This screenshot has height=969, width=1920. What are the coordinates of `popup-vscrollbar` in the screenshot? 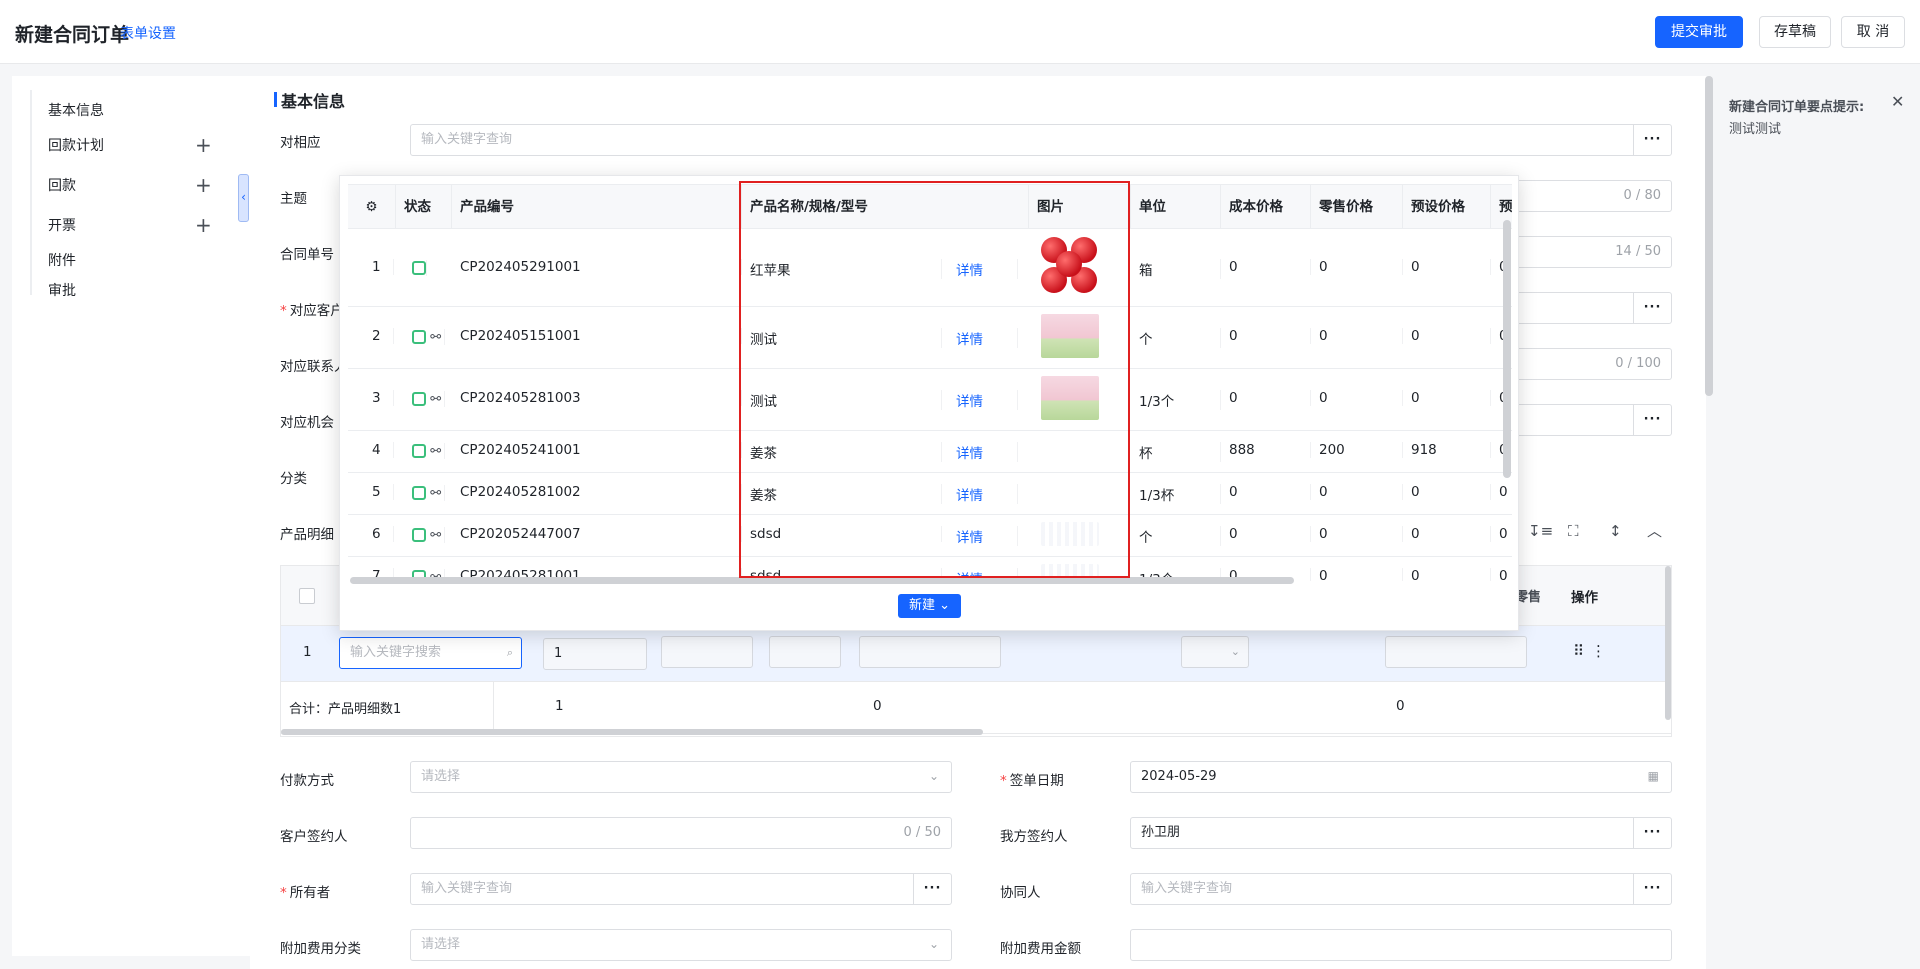 It's located at (1507, 349).